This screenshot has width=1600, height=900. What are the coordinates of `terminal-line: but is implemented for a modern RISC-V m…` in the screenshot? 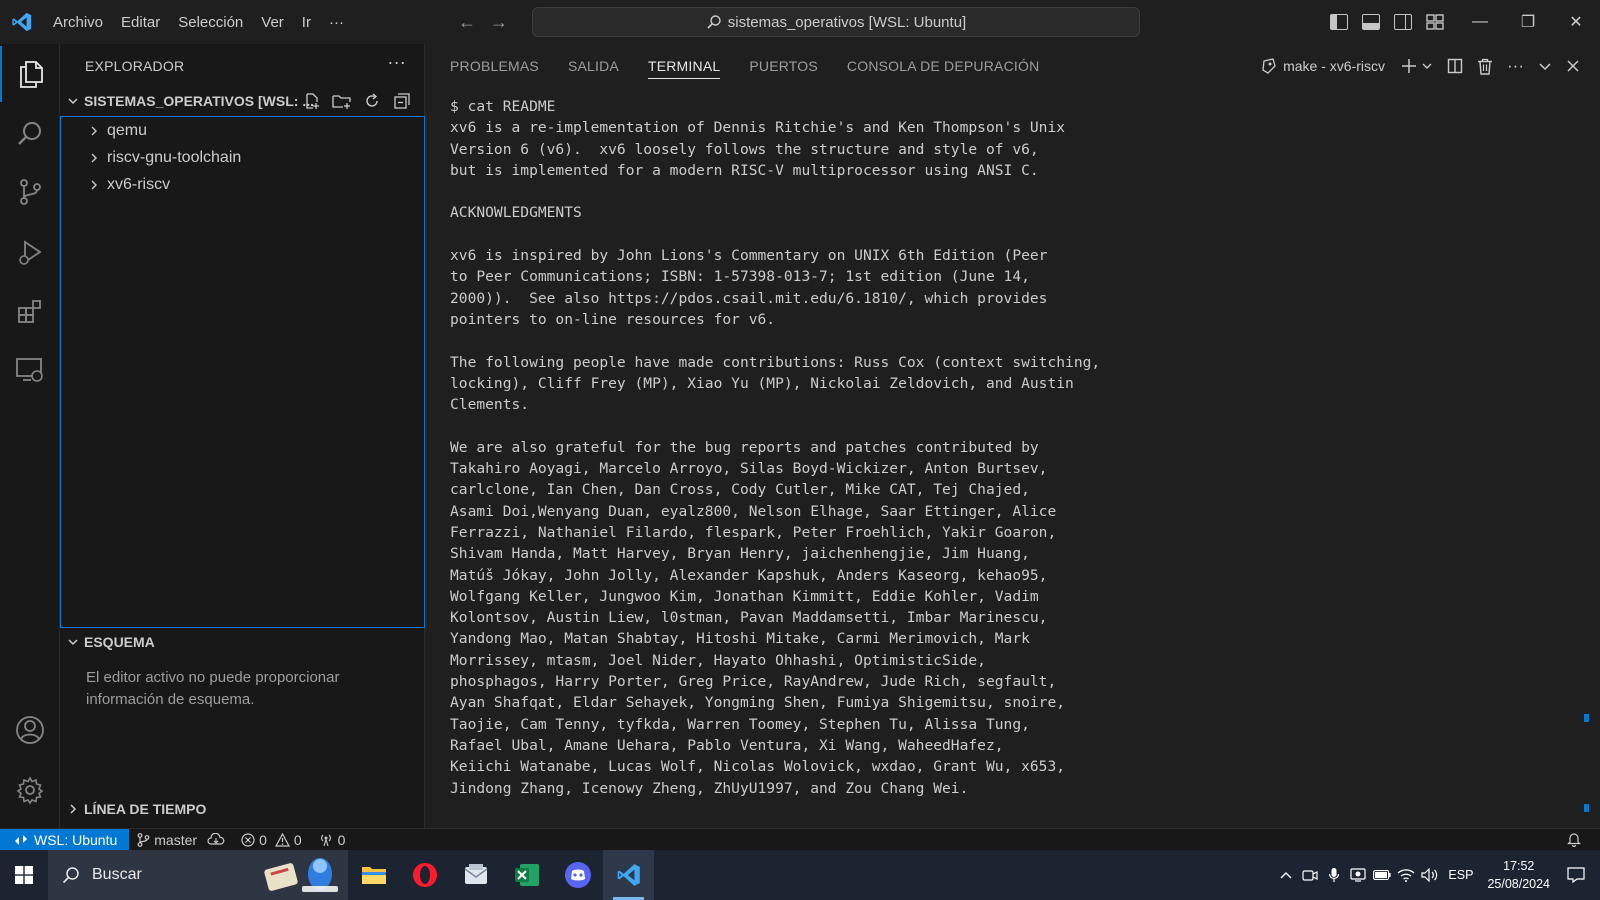 It's located at (744, 170).